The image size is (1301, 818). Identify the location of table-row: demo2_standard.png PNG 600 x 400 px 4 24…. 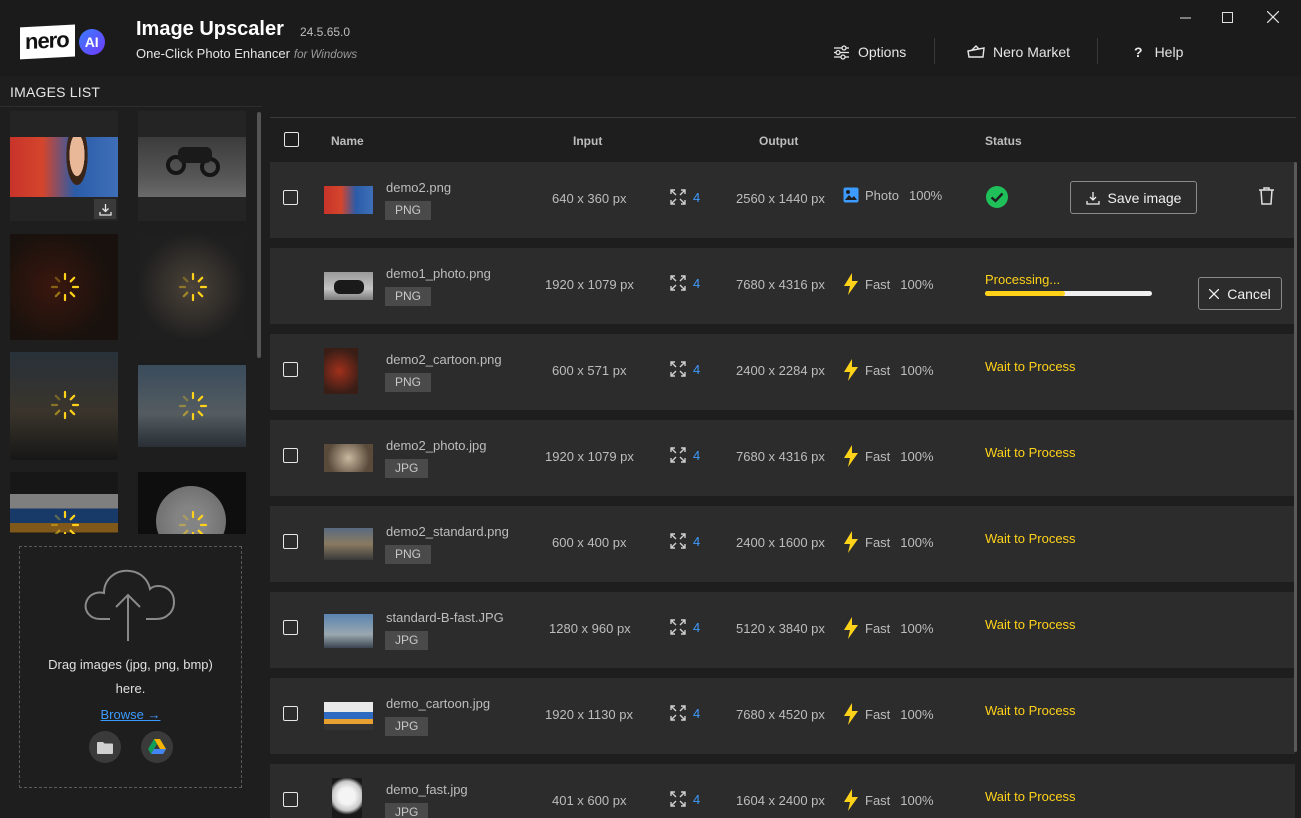
(782, 544).